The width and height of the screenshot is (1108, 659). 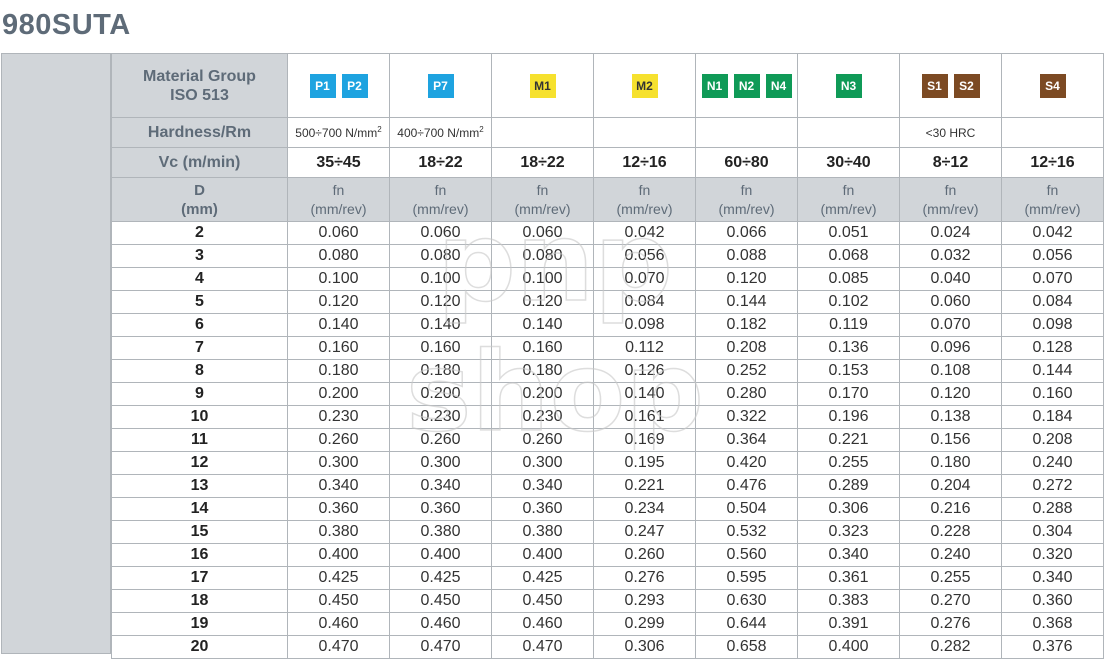 What do you see at coordinates (56, 353) in the screenshot?
I see `side-panel` at bounding box center [56, 353].